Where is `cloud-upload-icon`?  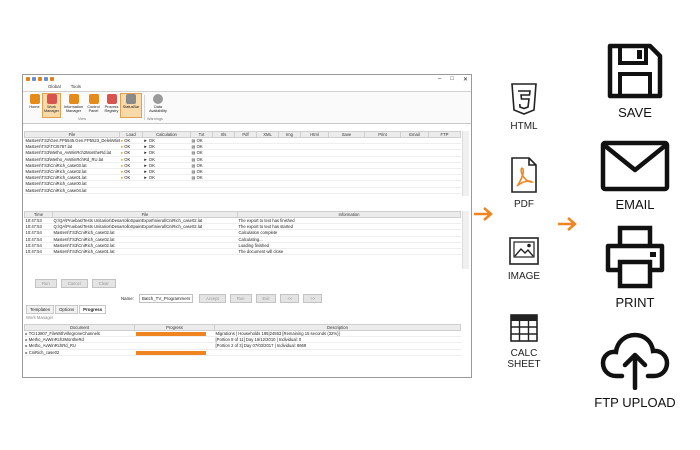 cloud-upload-icon is located at coordinates (635, 361).